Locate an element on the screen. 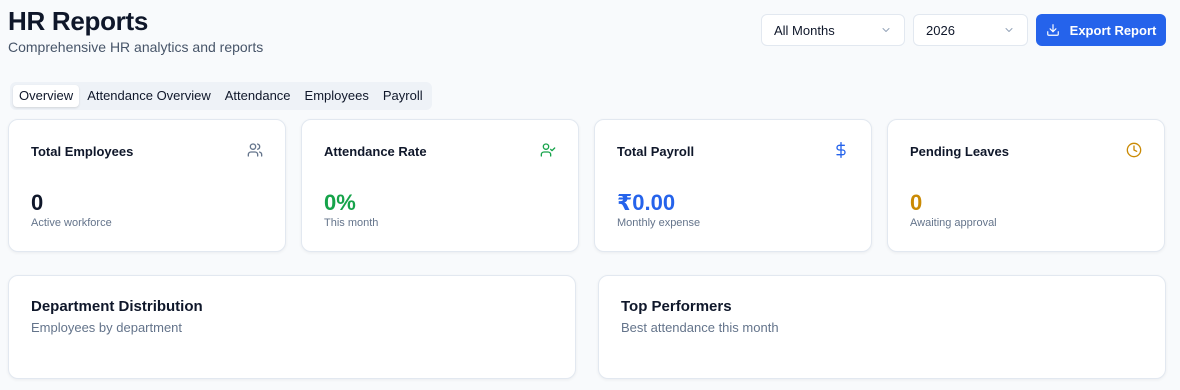 The height and width of the screenshot is (390, 1180). stat-description: Active workforce is located at coordinates (71, 223).